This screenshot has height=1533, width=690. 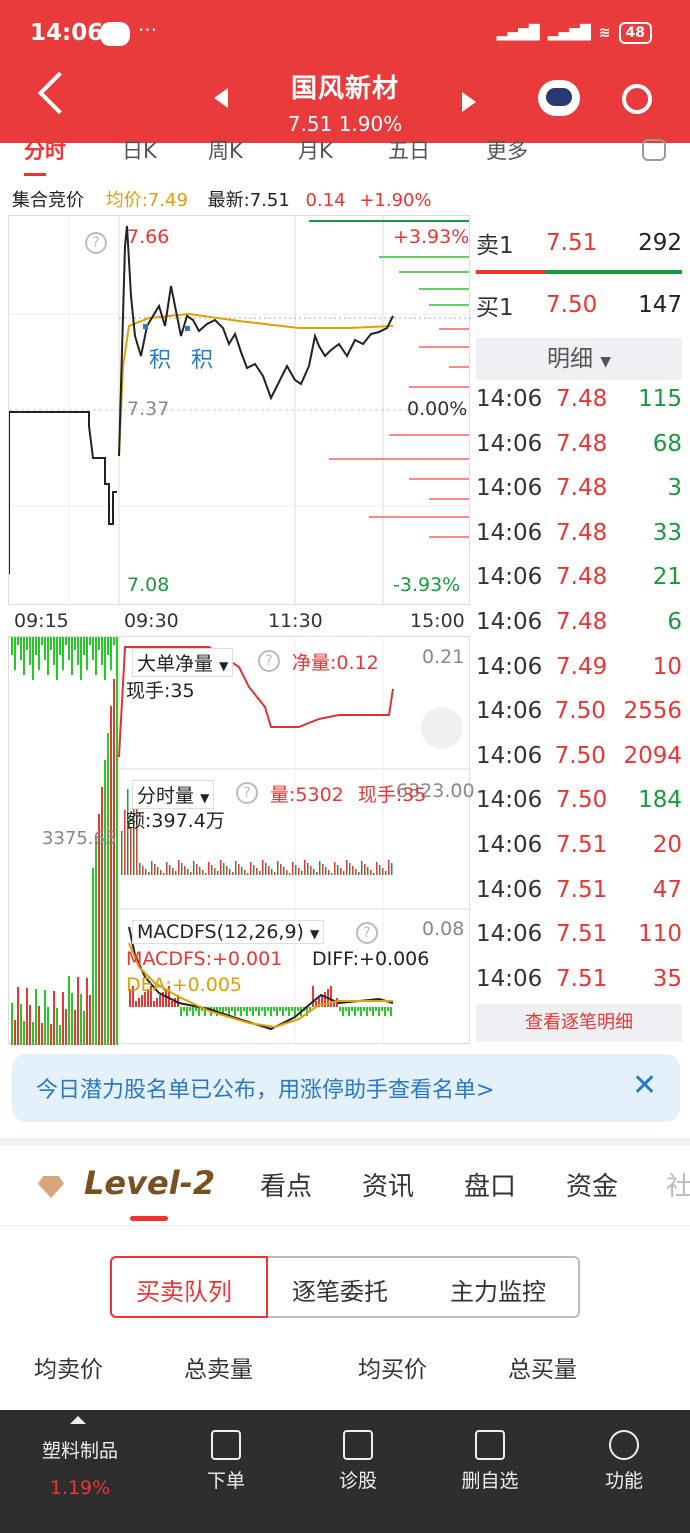 I want to click on high-pct-label: +3.93%, so click(x=431, y=237).